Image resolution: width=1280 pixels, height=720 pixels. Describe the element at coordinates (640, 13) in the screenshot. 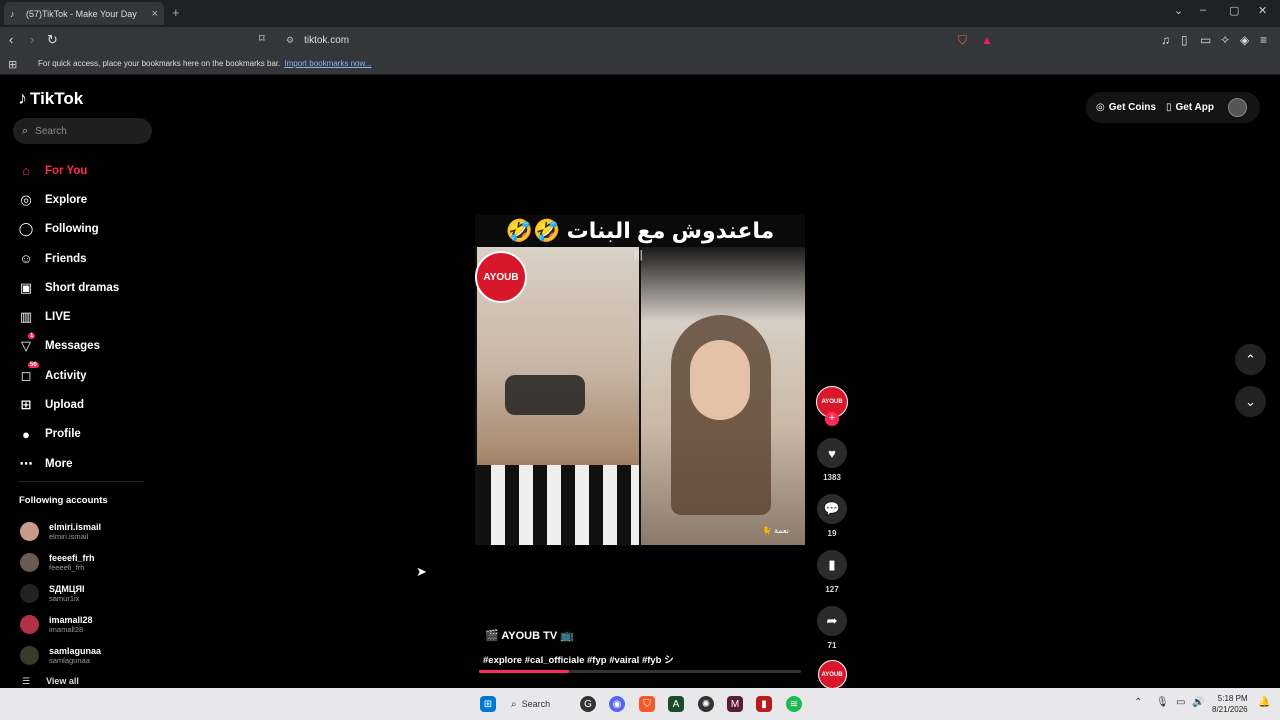

I see `browser-tabbar: ♪ (57)TikTok - Make Your Day × + ⌄ – ▢ ✕` at that location.